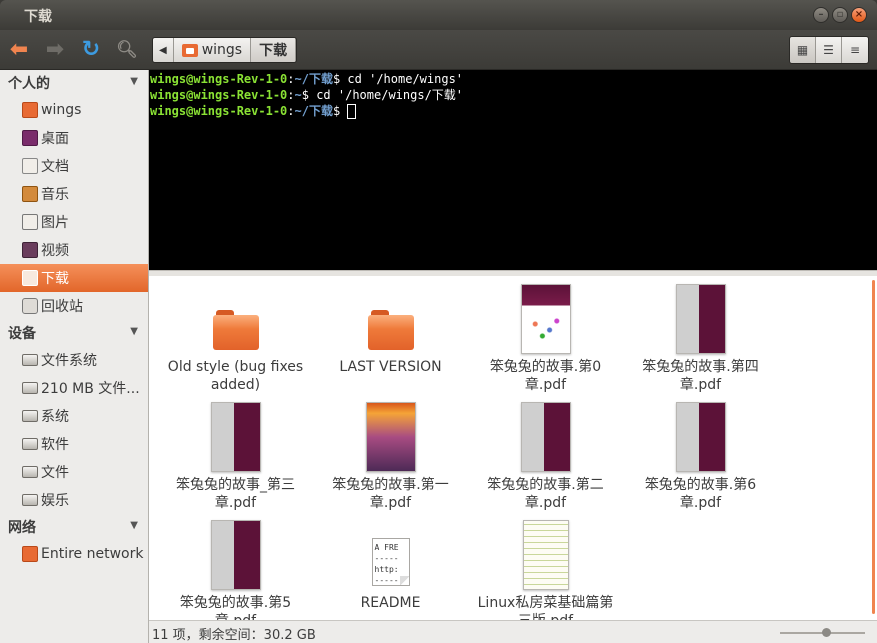 This screenshot has width=877, height=643. I want to click on path-button-current: 下载, so click(274, 50).